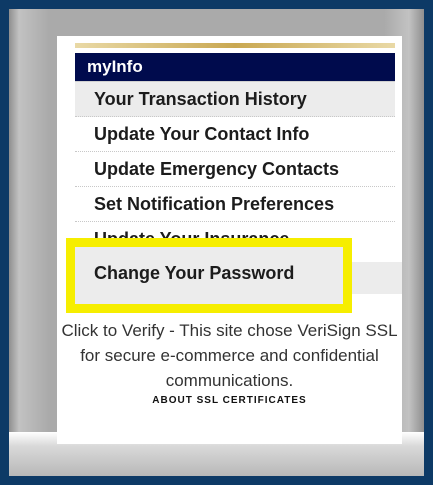 This screenshot has width=433, height=485. Describe the element at coordinates (235, 134) in the screenshot. I see `menu-item-update-contact-info: Update Your Contact Info` at that location.